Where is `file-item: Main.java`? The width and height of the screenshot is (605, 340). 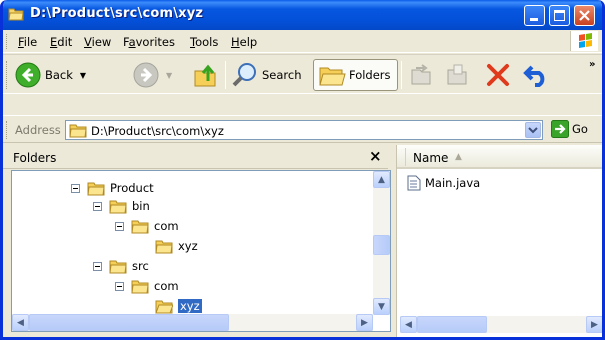
file-item: Main.java is located at coordinates (443, 183).